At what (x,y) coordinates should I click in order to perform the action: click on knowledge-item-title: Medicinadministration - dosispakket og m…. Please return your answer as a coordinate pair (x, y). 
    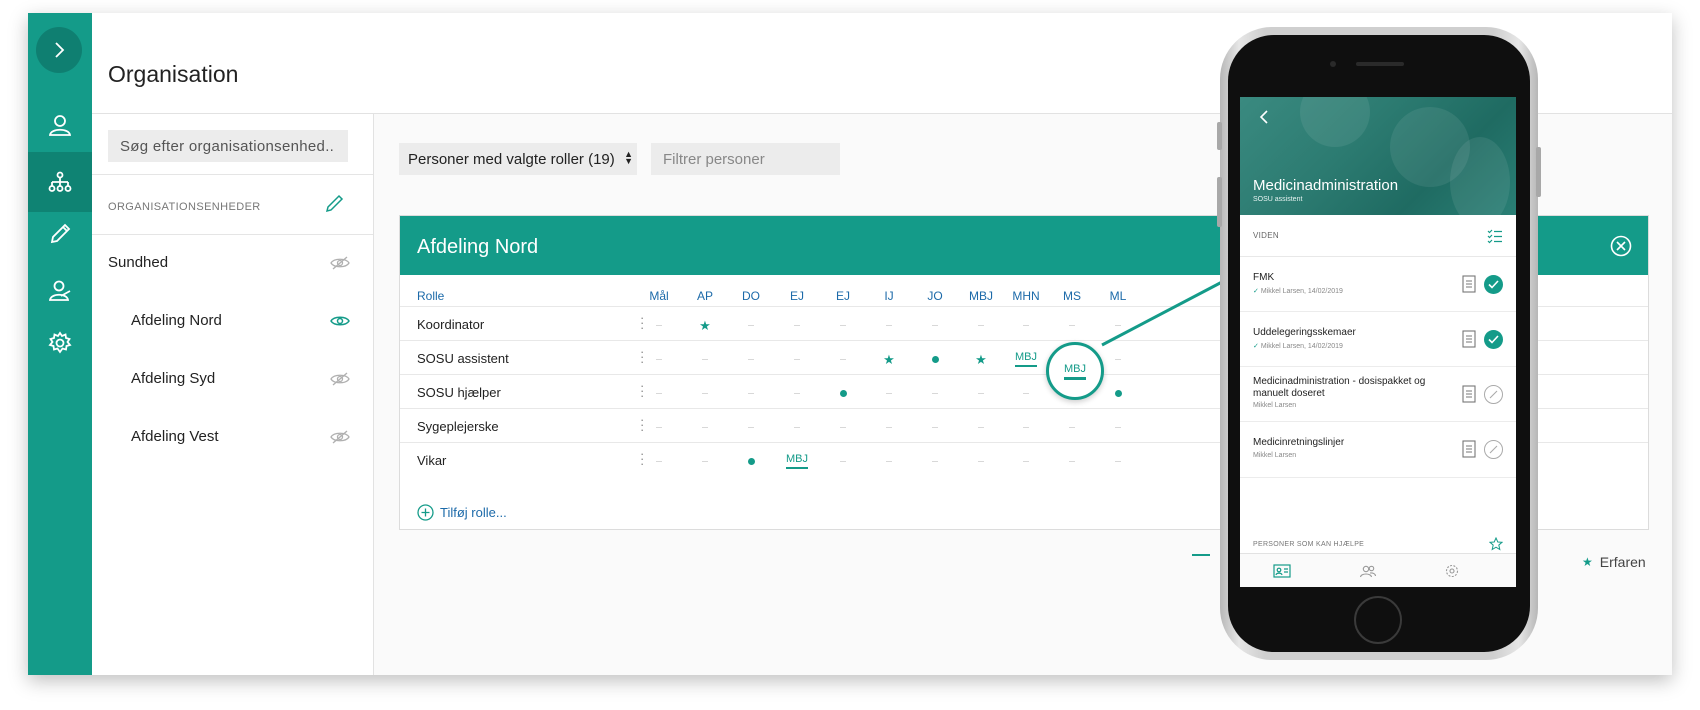
    Looking at the image, I should click on (1339, 387).